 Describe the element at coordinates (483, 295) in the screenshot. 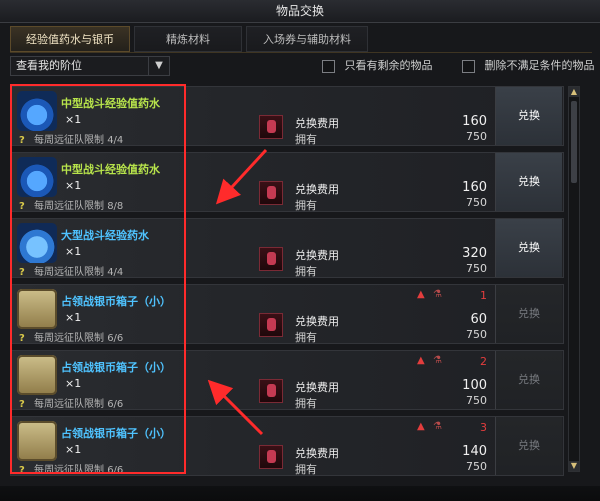

I see `tier-number: 1` at that location.